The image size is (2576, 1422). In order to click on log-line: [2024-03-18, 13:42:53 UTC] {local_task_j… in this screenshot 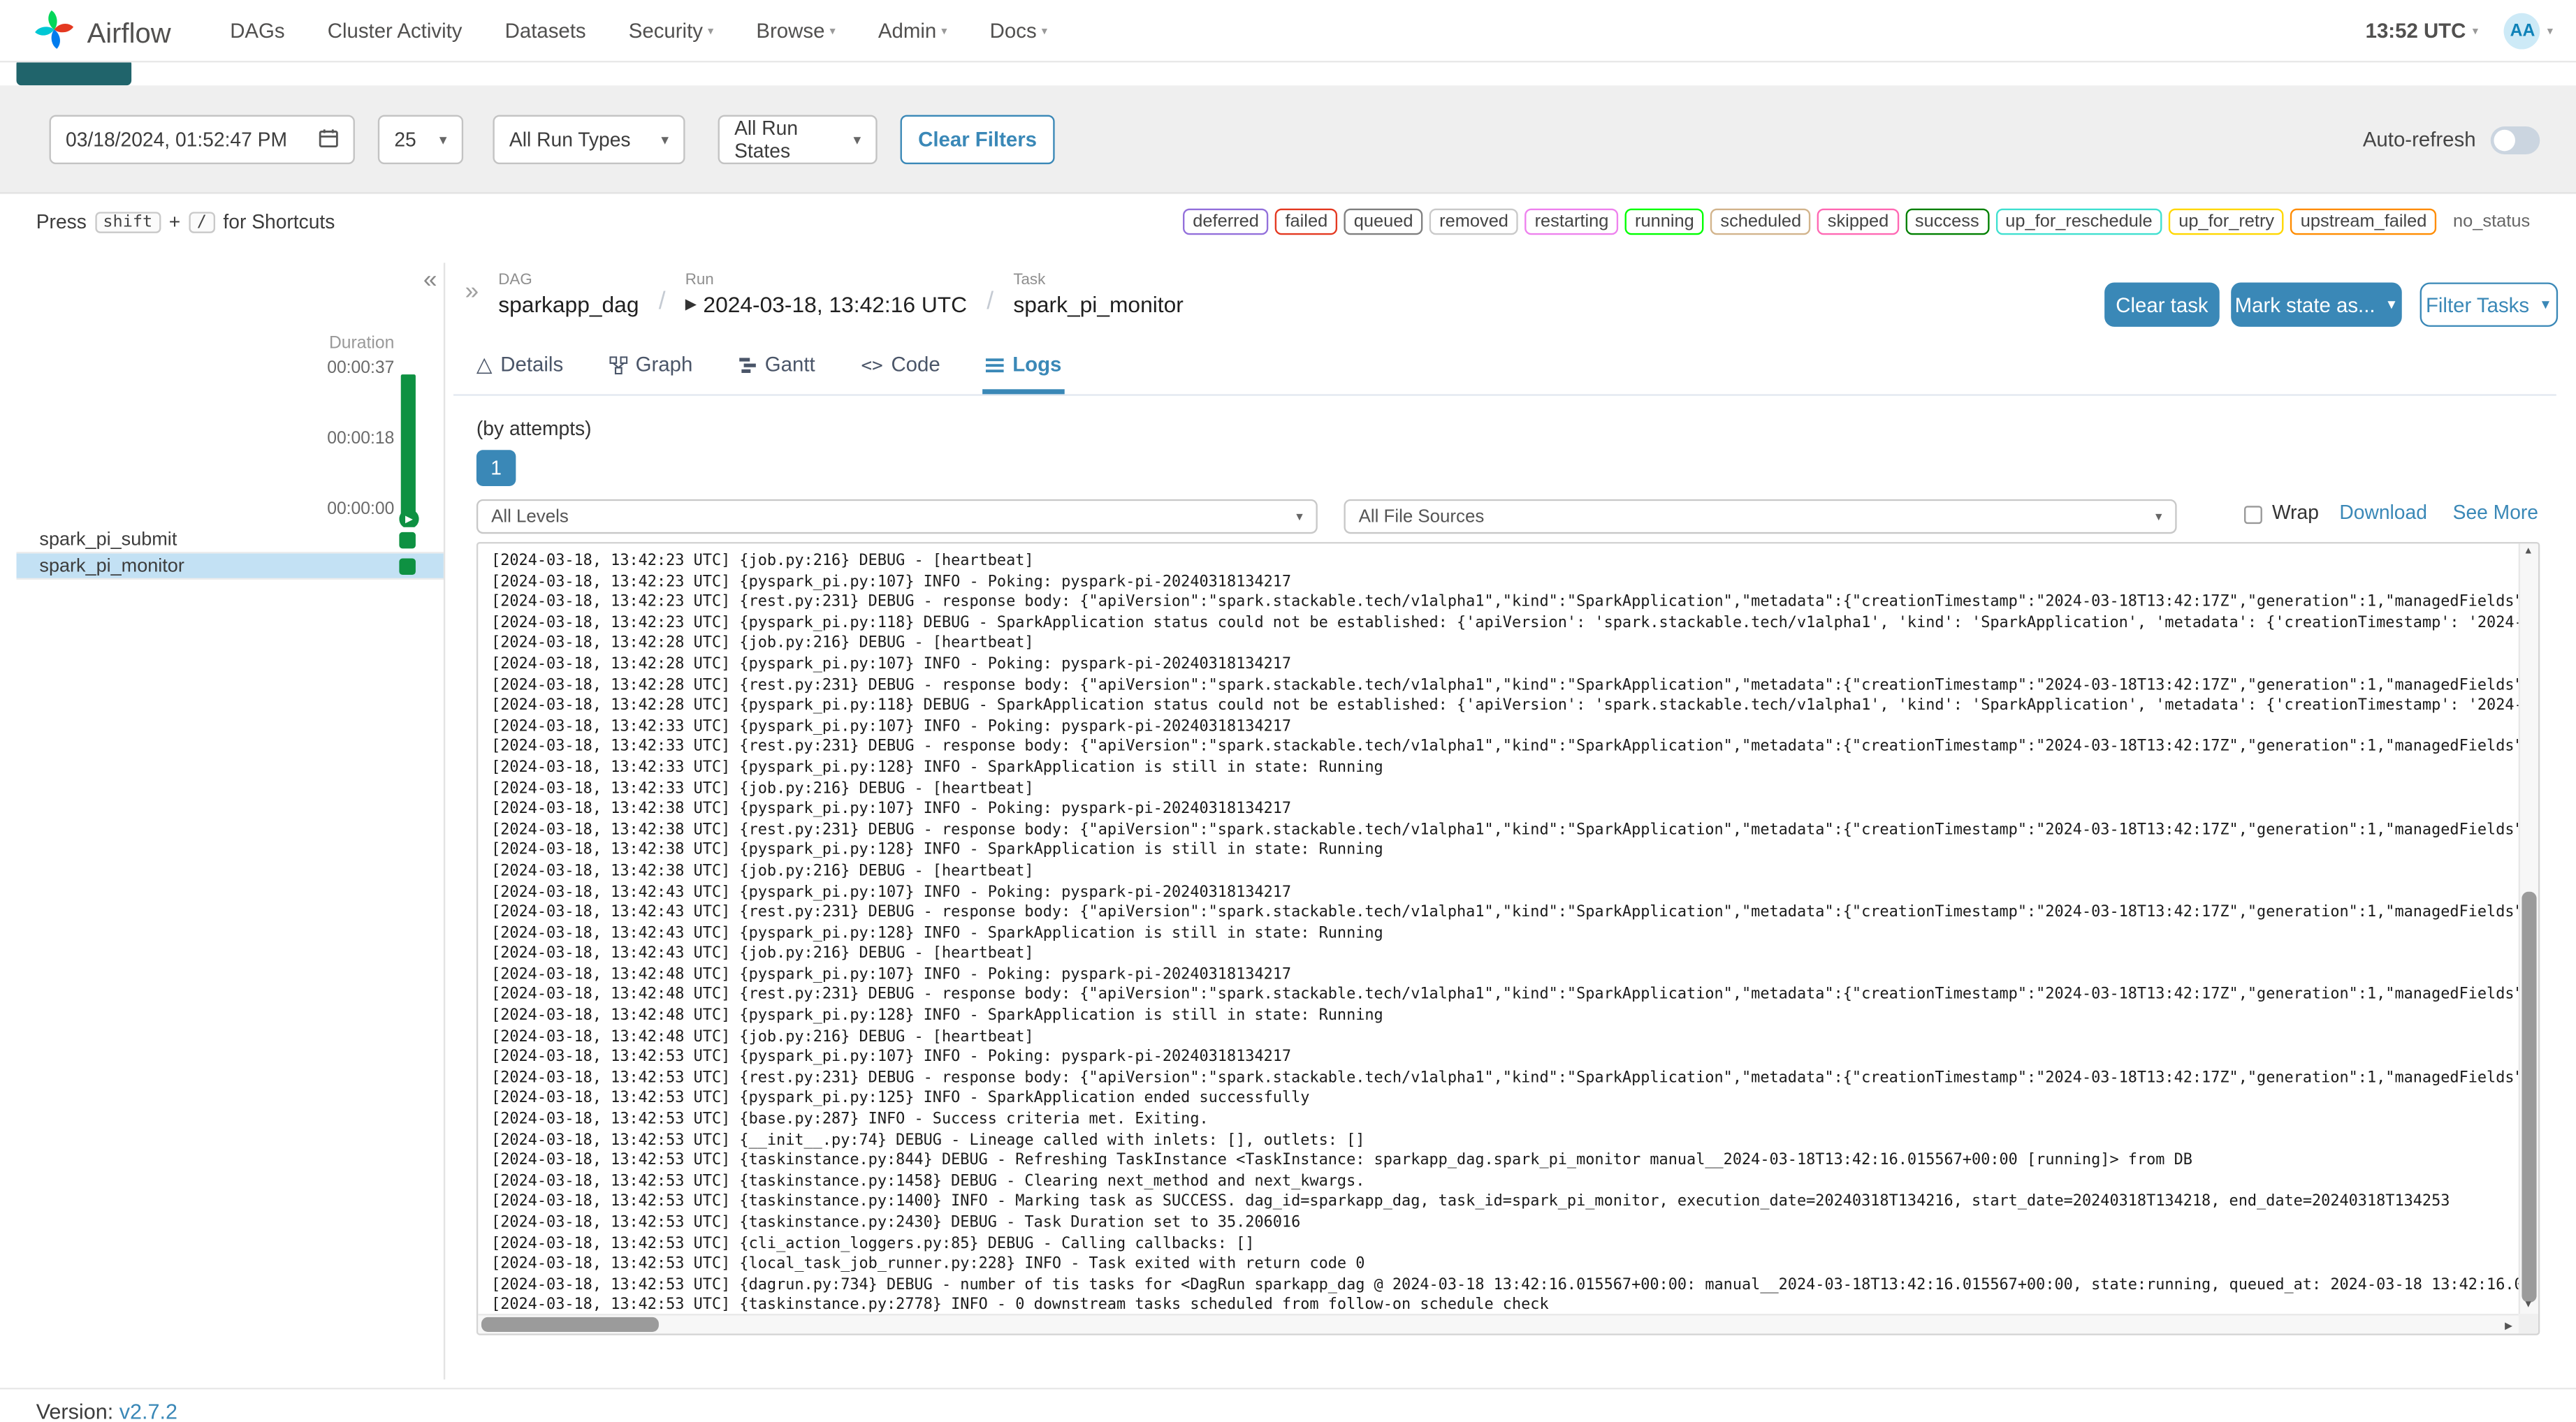, I will do `click(928, 1263)`.